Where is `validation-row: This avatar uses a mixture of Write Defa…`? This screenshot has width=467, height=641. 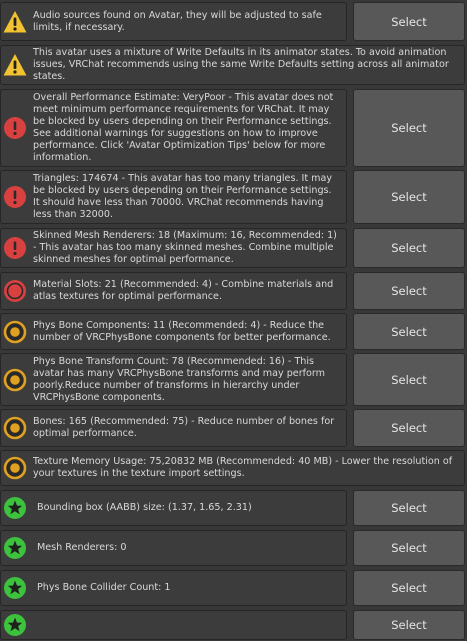 validation-row: This avatar uses a mixture of Write Defa… is located at coordinates (233, 65).